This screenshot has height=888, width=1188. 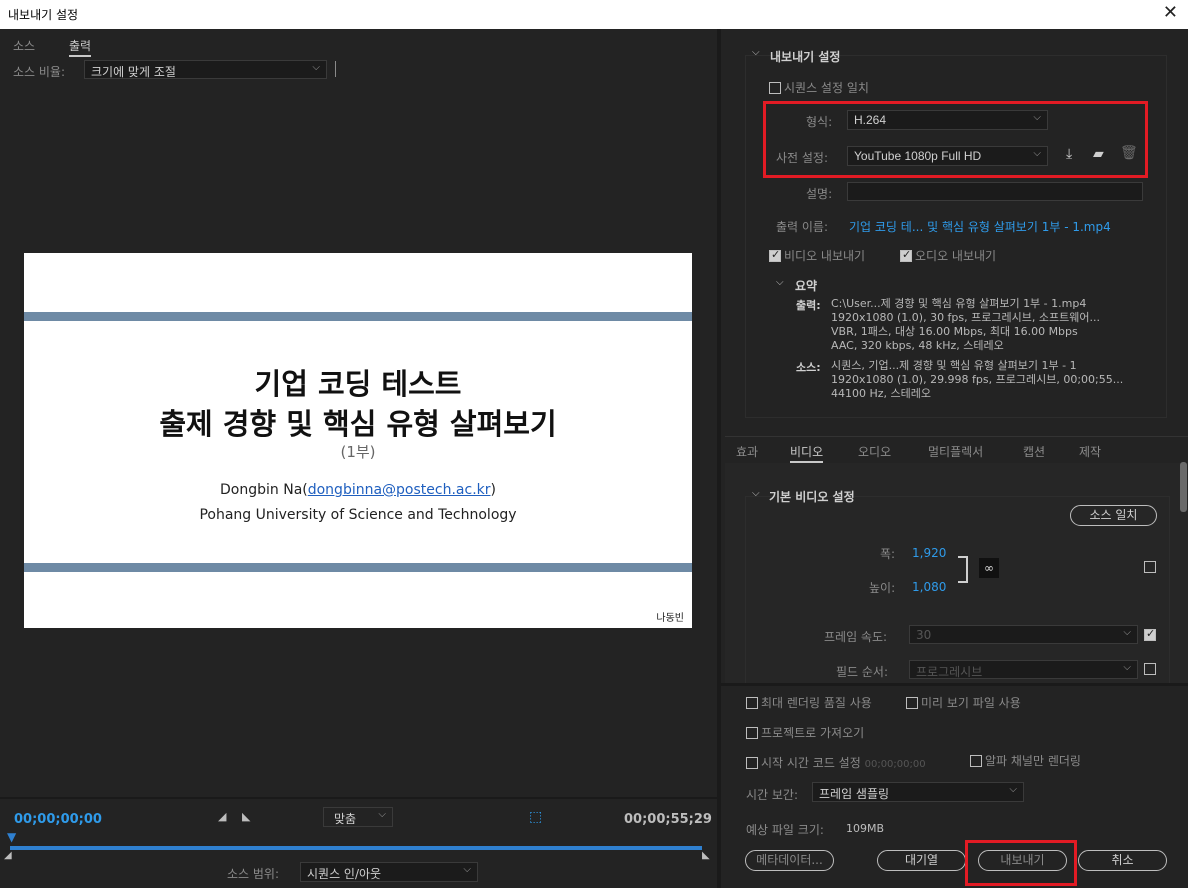 I want to click on link-icon: ∞, so click(x=989, y=568).